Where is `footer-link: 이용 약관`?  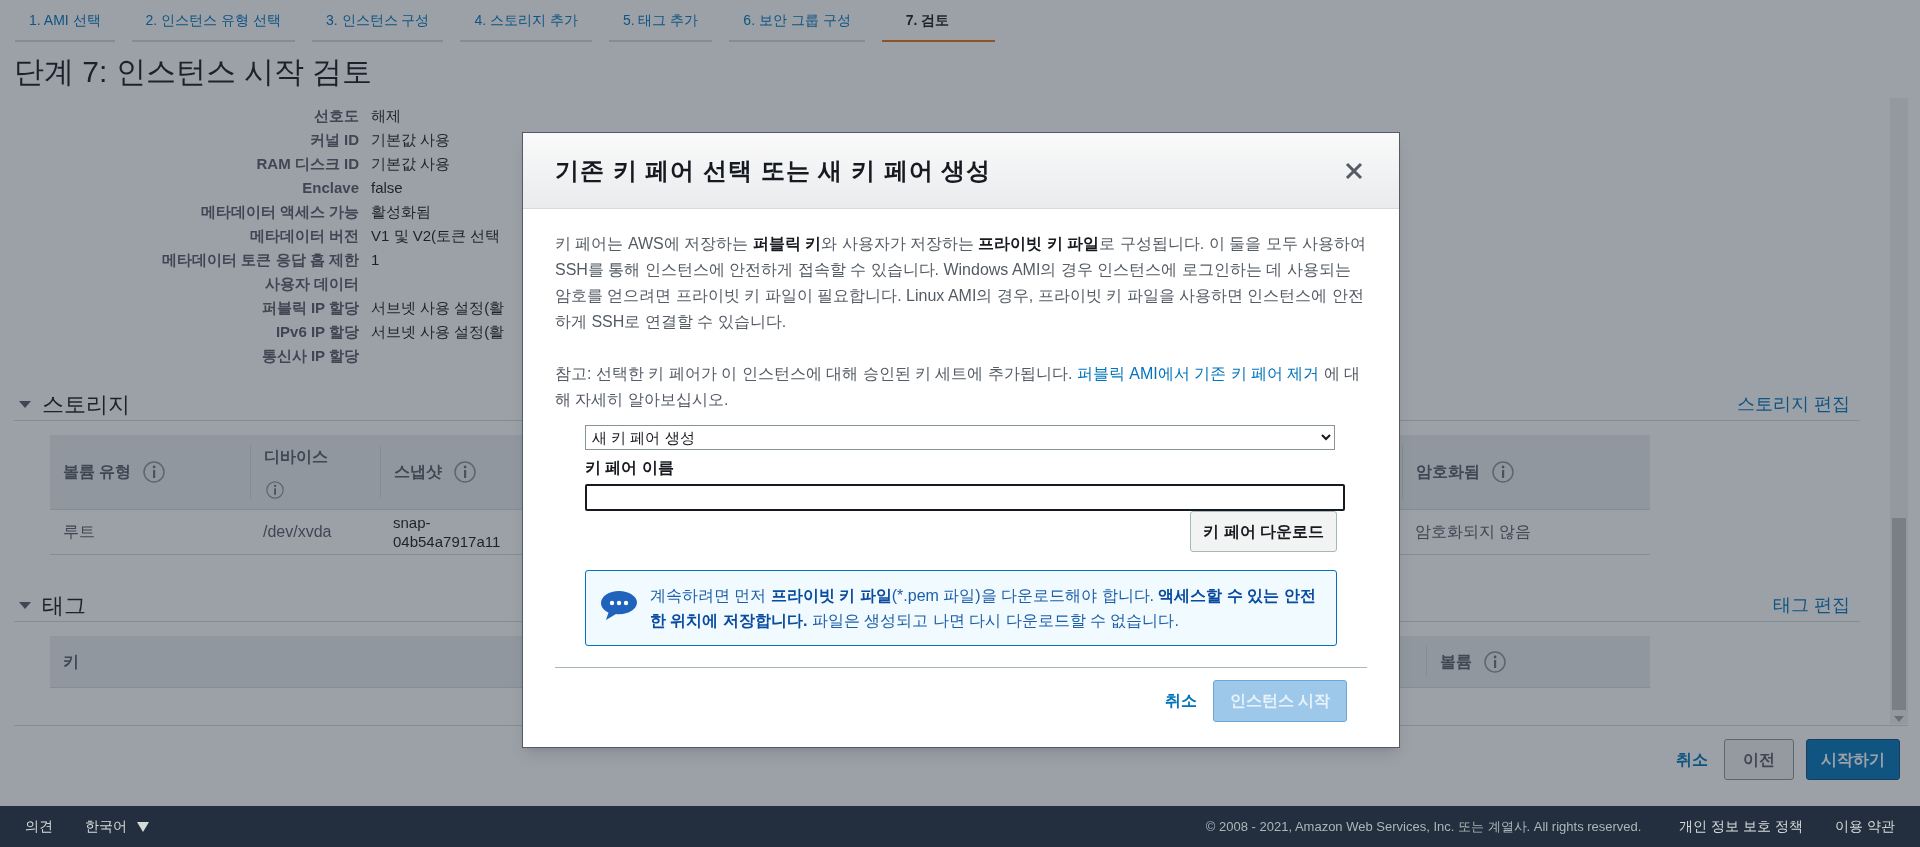
footer-link: 이용 약관 is located at coordinates (1865, 826).